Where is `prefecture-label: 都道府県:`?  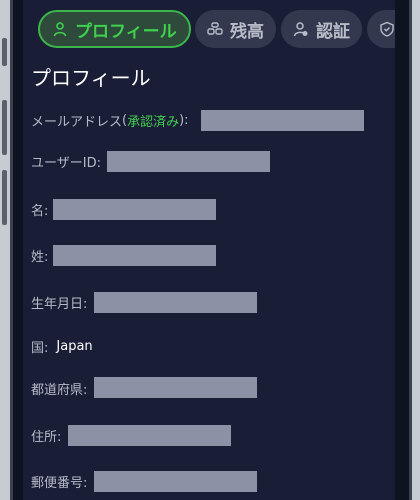 prefecture-label: 都道府県: is located at coordinates (59, 390).